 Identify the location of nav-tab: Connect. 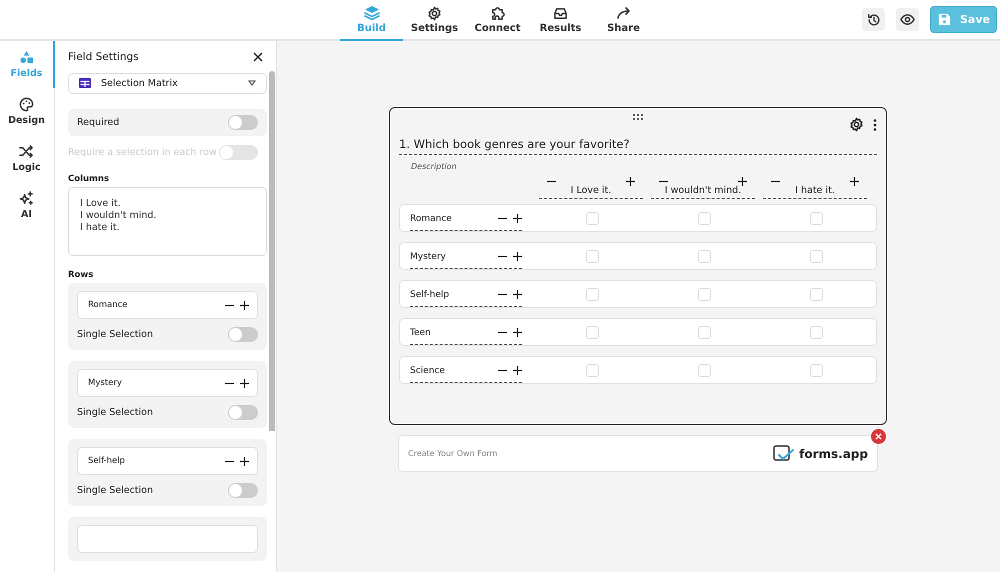
(497, 20).